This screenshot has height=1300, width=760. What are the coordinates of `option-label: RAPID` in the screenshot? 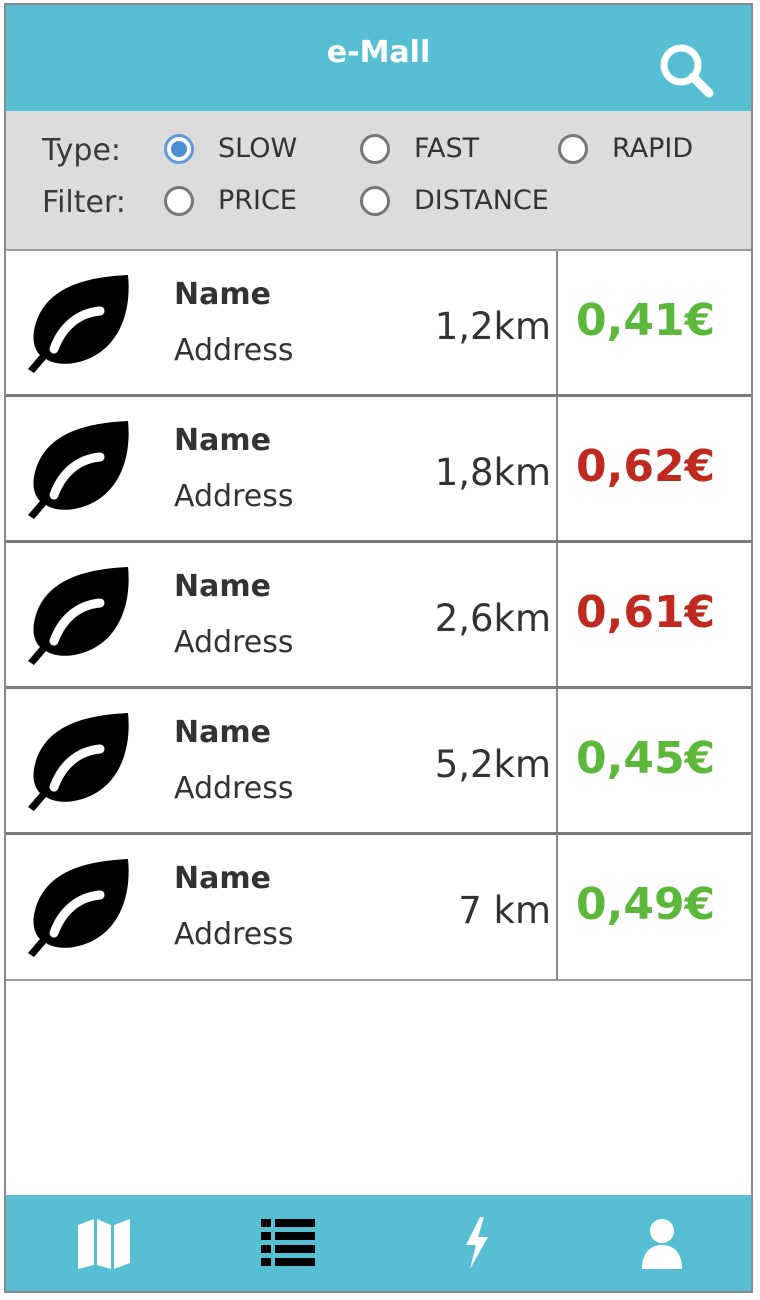 It's located at (653, 148).